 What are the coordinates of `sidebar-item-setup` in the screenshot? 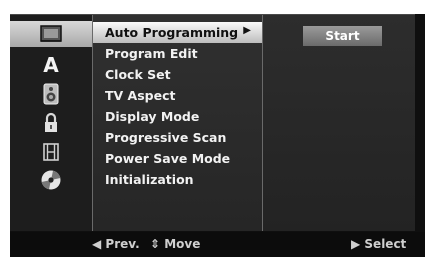 It's located at (51, 34).